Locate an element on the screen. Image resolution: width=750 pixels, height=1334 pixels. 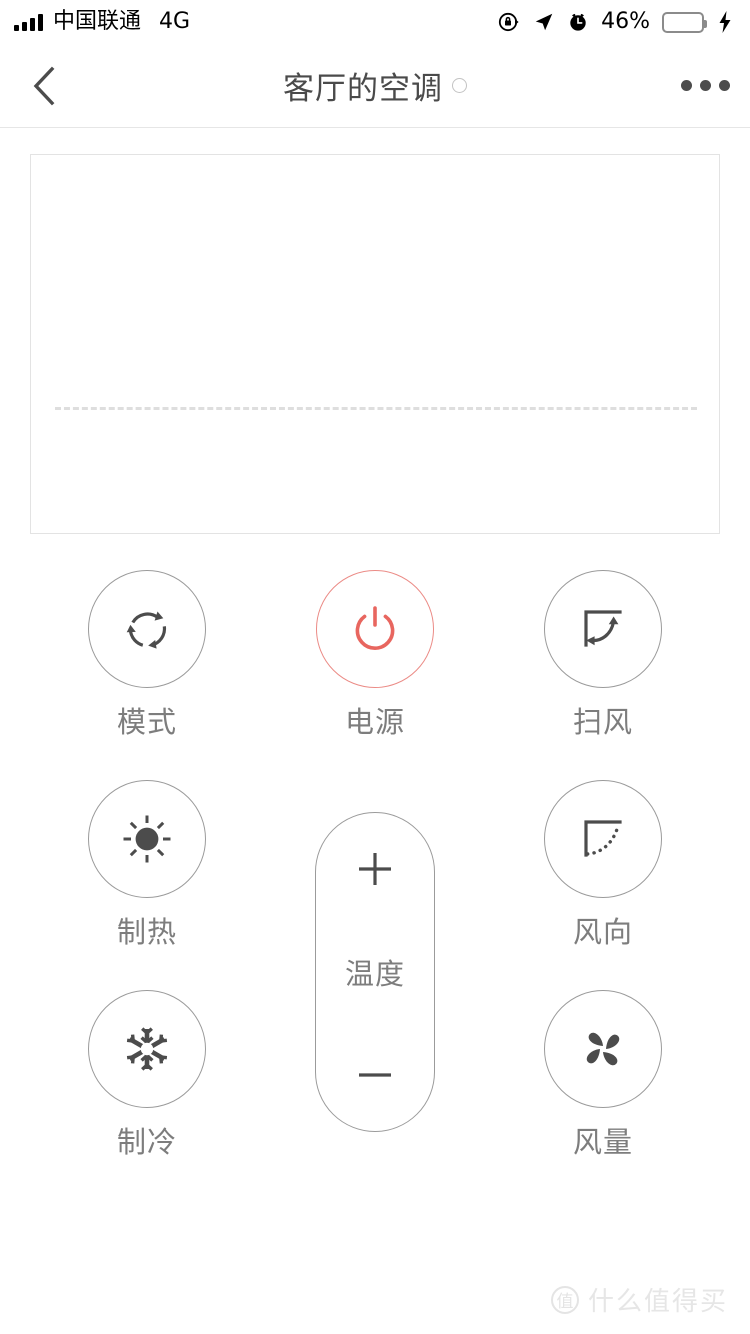
wind-direction-icon is located at coordinates (603, 838).